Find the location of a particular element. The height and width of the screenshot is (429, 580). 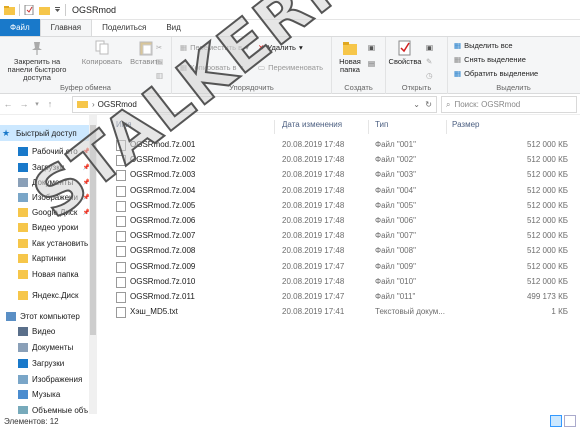

tab-view: Вид is located at coordinates (173, 28).